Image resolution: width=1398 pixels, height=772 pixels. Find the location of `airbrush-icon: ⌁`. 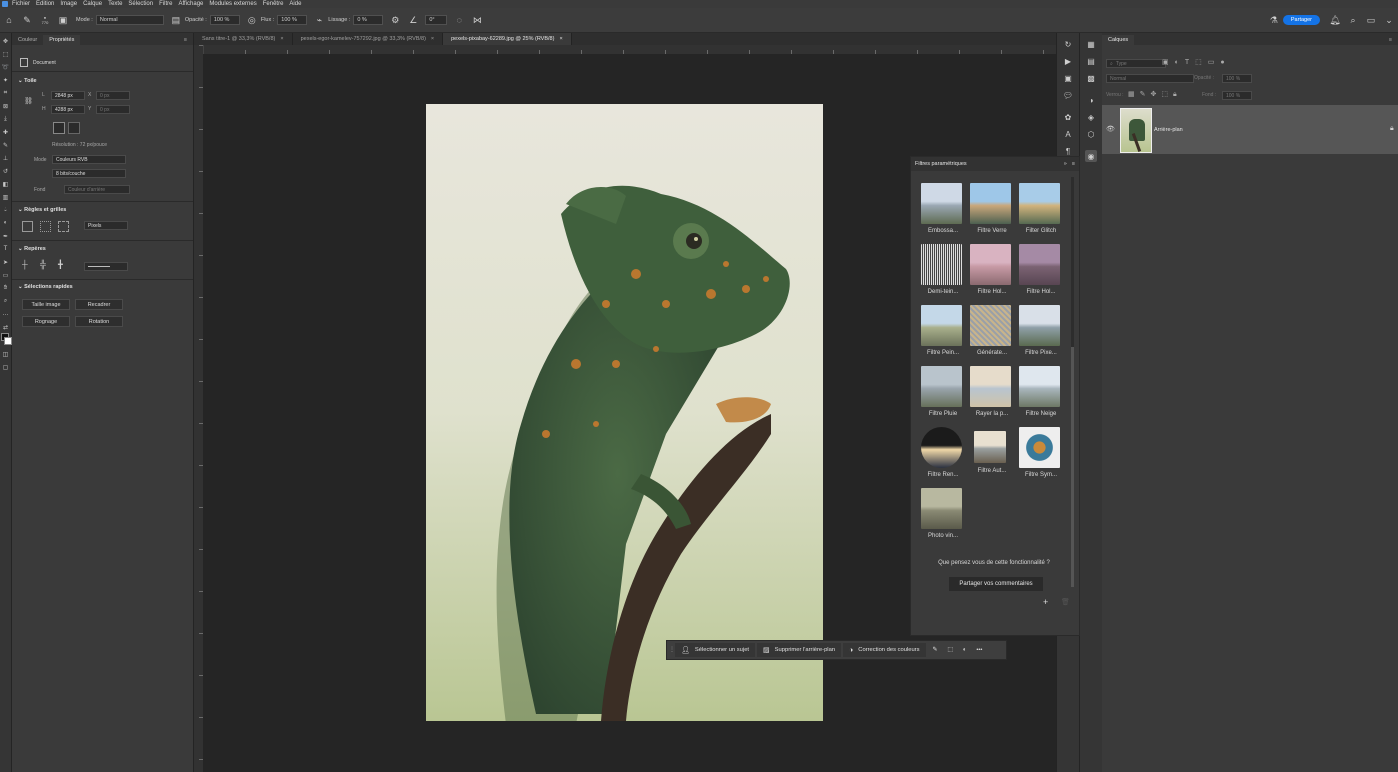

airbrush-icon: ⌁ is located at coordinates (319, 20).